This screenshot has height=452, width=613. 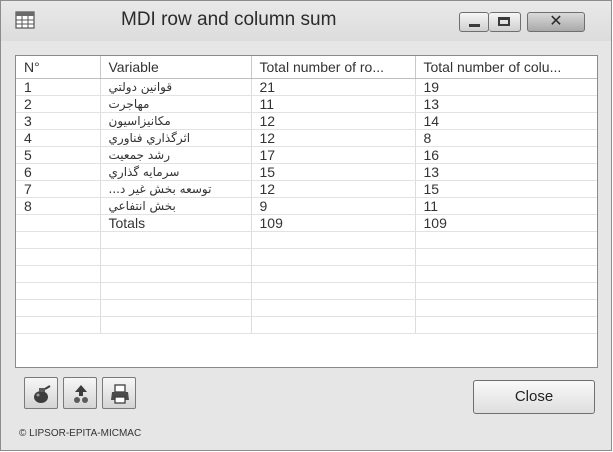 I want to click on cell-column-total: 11, so click(x=506, y=206).